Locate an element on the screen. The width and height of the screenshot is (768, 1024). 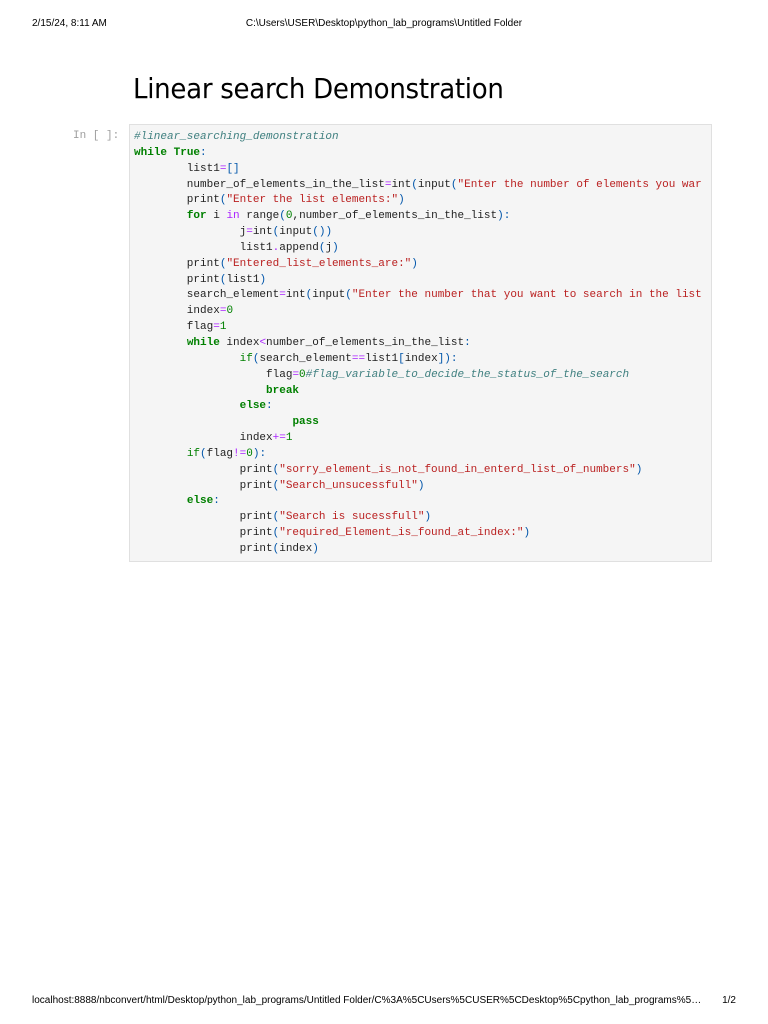
code-line: print(list1) is located at coordinates (418, 281).